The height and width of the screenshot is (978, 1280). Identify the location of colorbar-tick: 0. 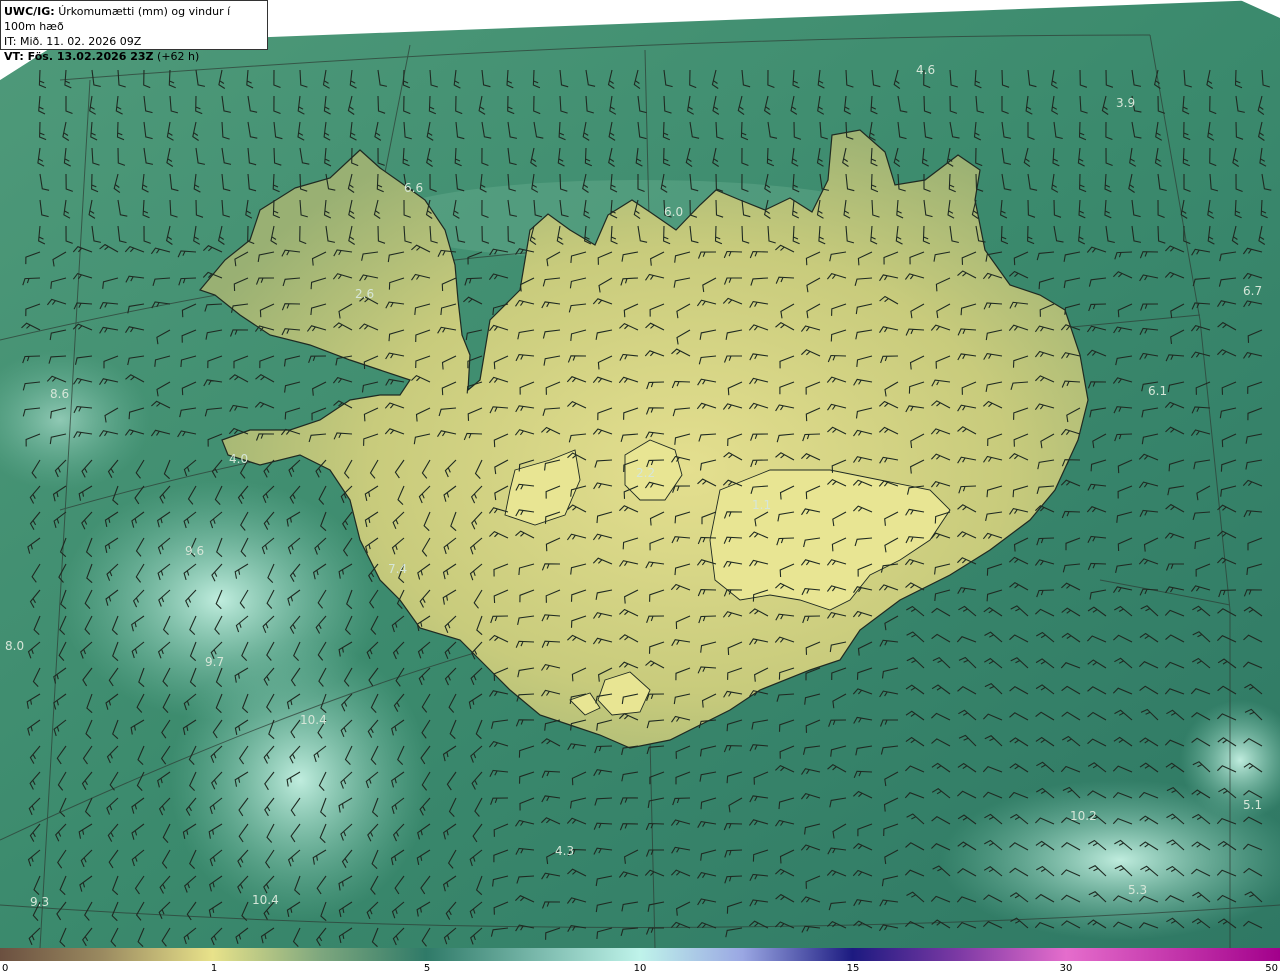
(5, 968).